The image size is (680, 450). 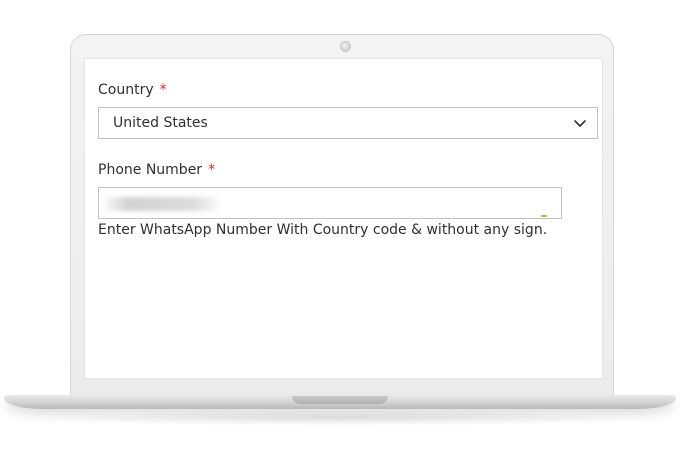 What do you see at coordinates (580, 123) in the screenshot?
I see `chevron-down-icon` at bounding box center [580, 123].